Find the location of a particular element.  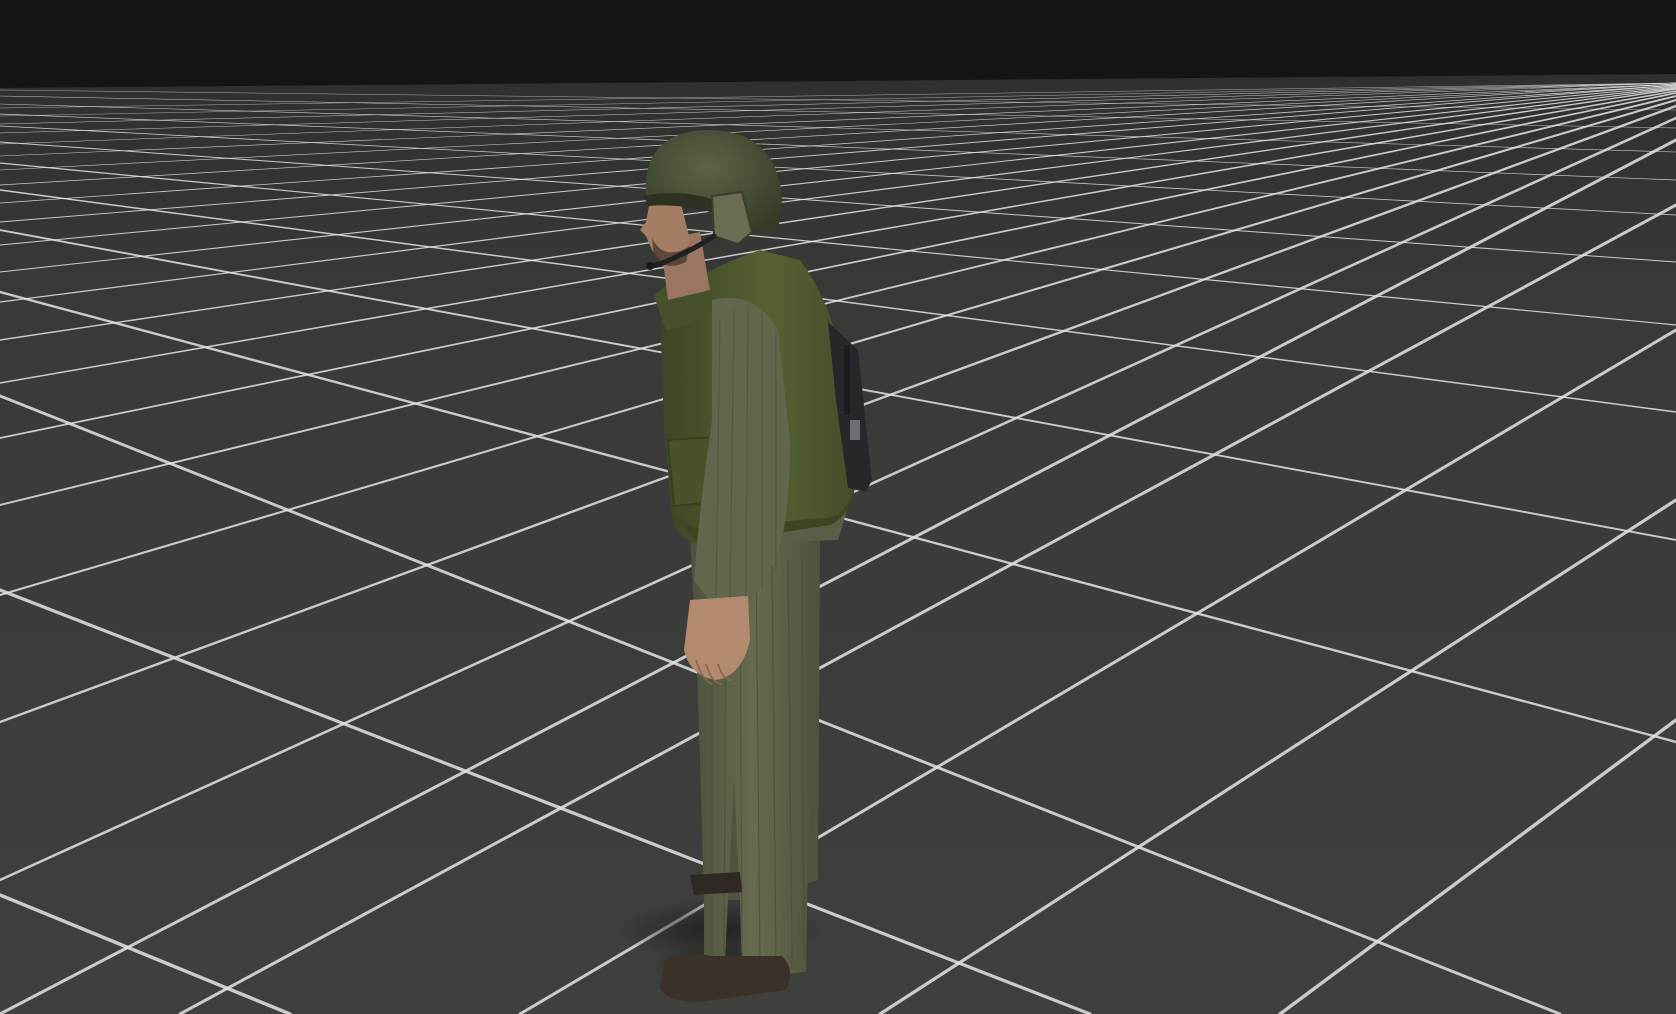

mic-tip is located at coordinates (650, 266).